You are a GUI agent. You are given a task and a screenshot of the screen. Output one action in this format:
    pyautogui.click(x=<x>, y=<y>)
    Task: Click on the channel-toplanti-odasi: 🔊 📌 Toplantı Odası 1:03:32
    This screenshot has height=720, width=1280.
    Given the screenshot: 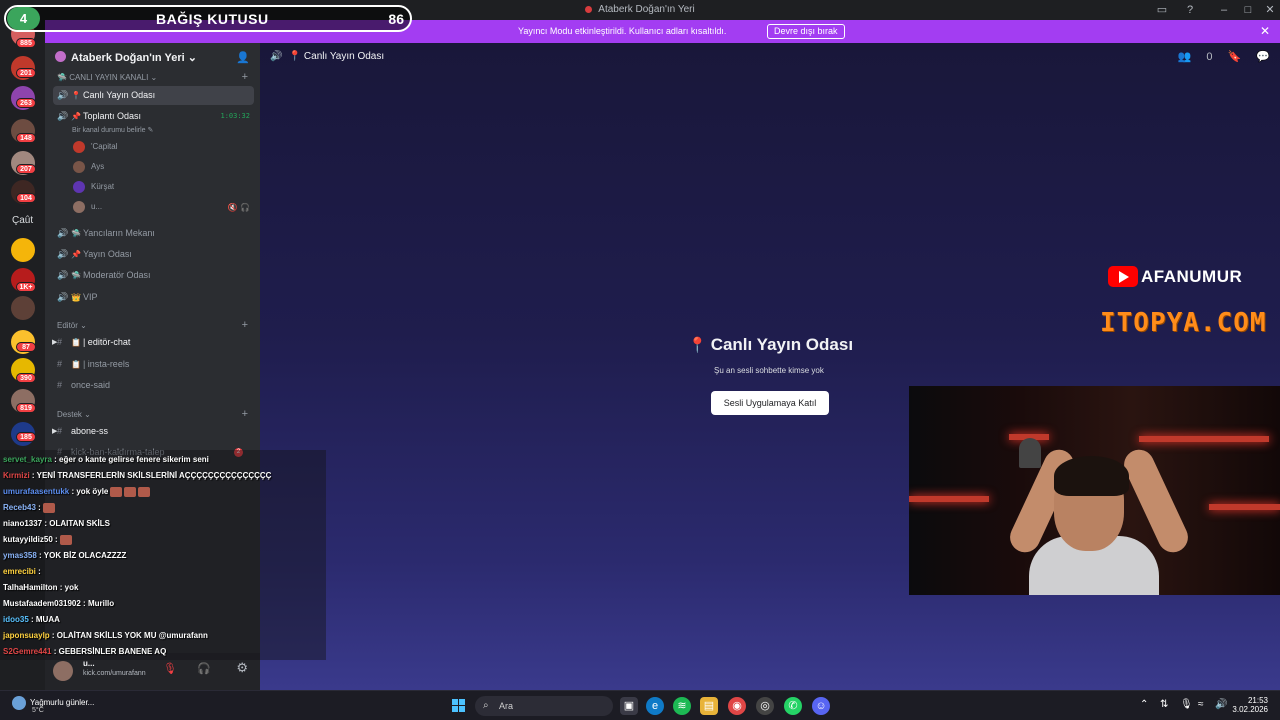 What is the action you would take?
    pyautogui.click(x=153, y=116)
    